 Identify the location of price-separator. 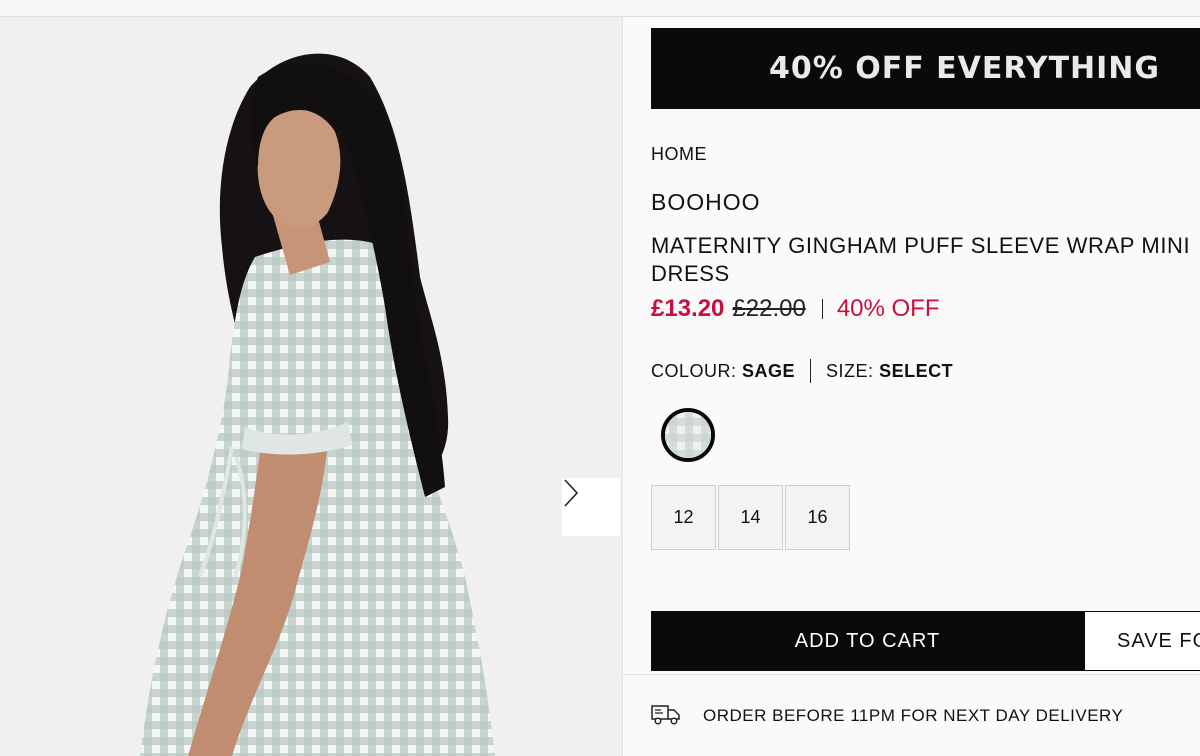
(822, 309).